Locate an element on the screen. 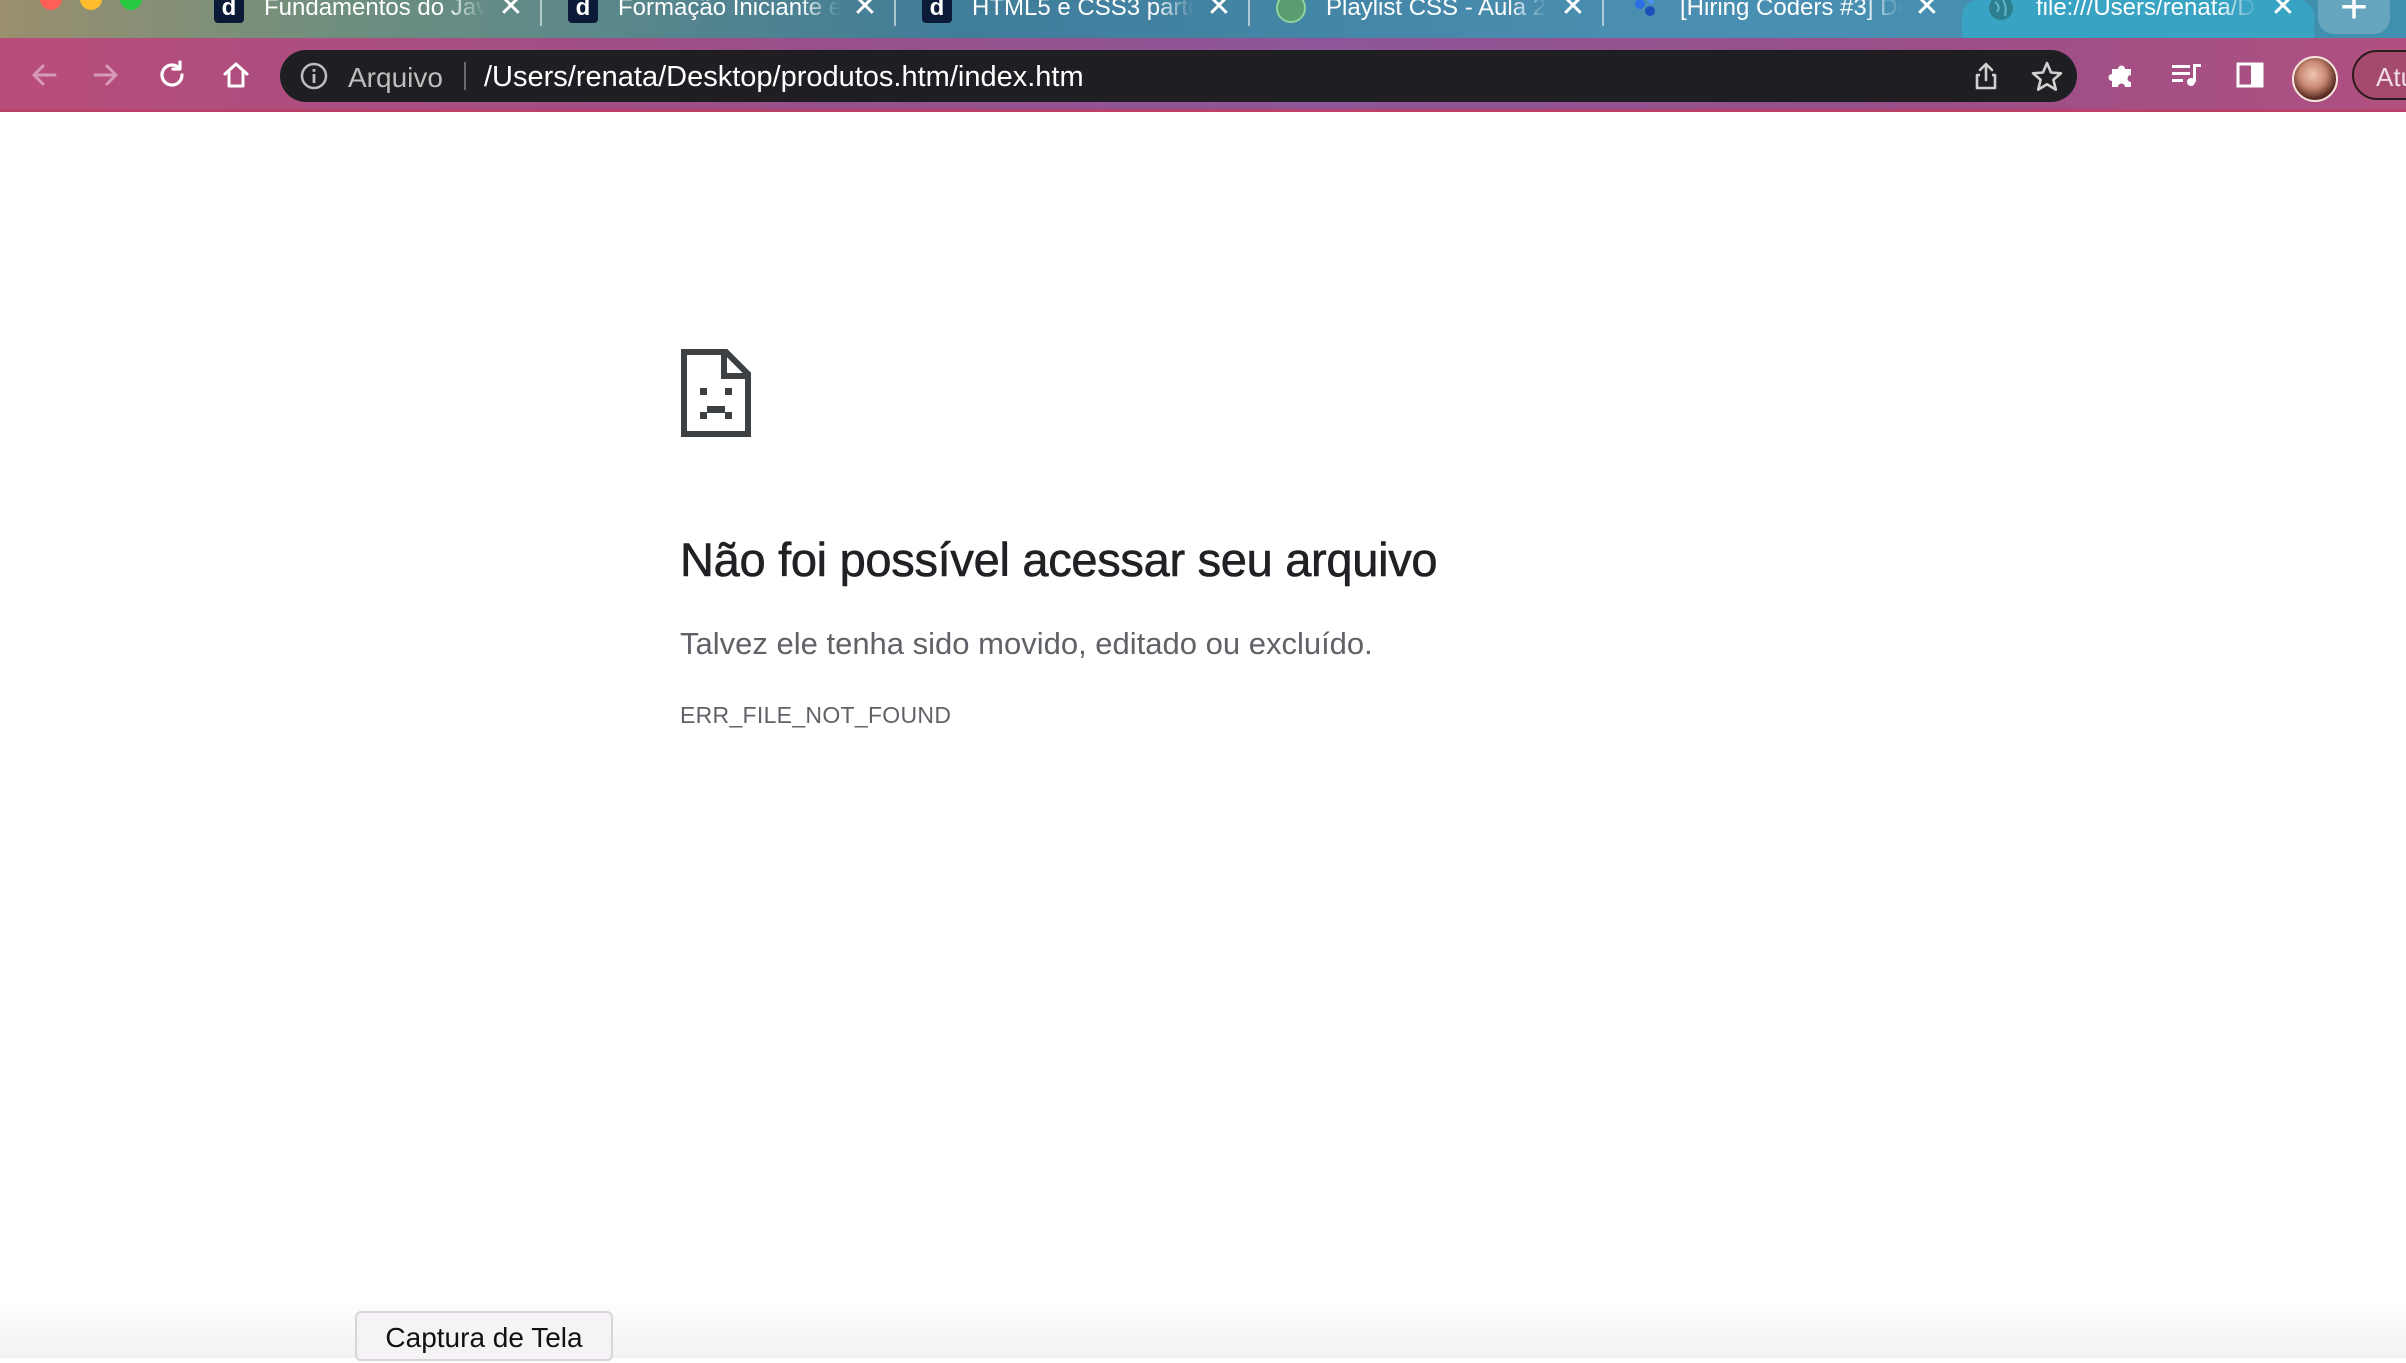 This screenshot has height=1363, width=2406. url-scheme-label: Arquivo is located at coordinates (395, 77).